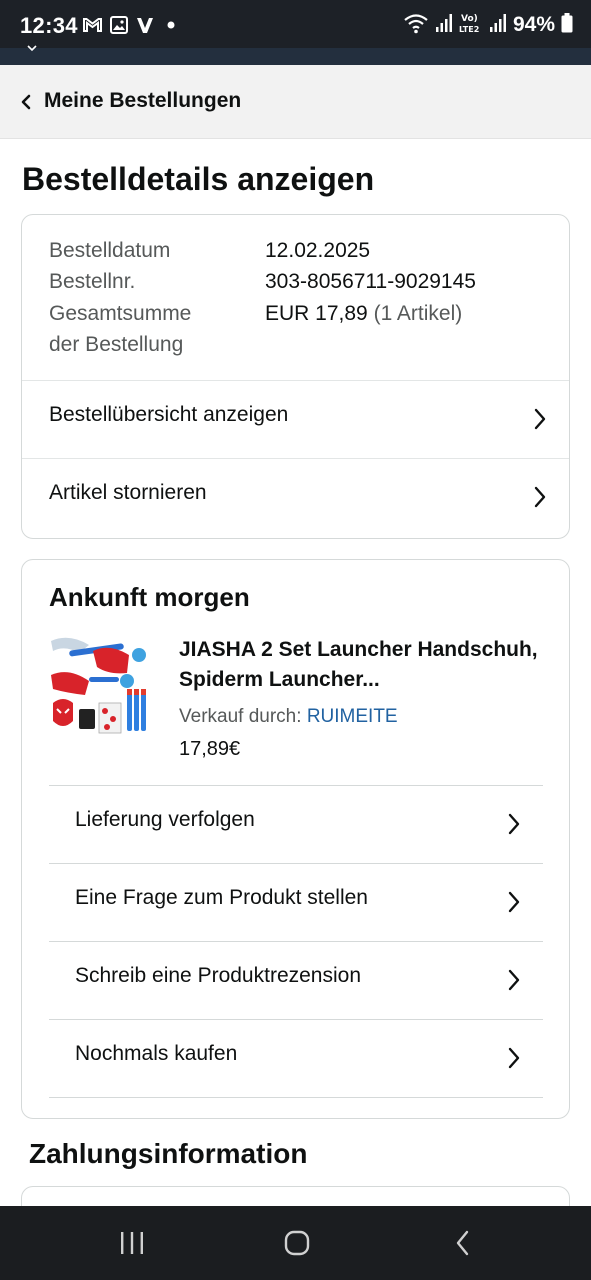 The height and width of the screenshot is (1280, 591). I want to click on payment-info-title: Zahlungsinformation, so click(168, 1153).